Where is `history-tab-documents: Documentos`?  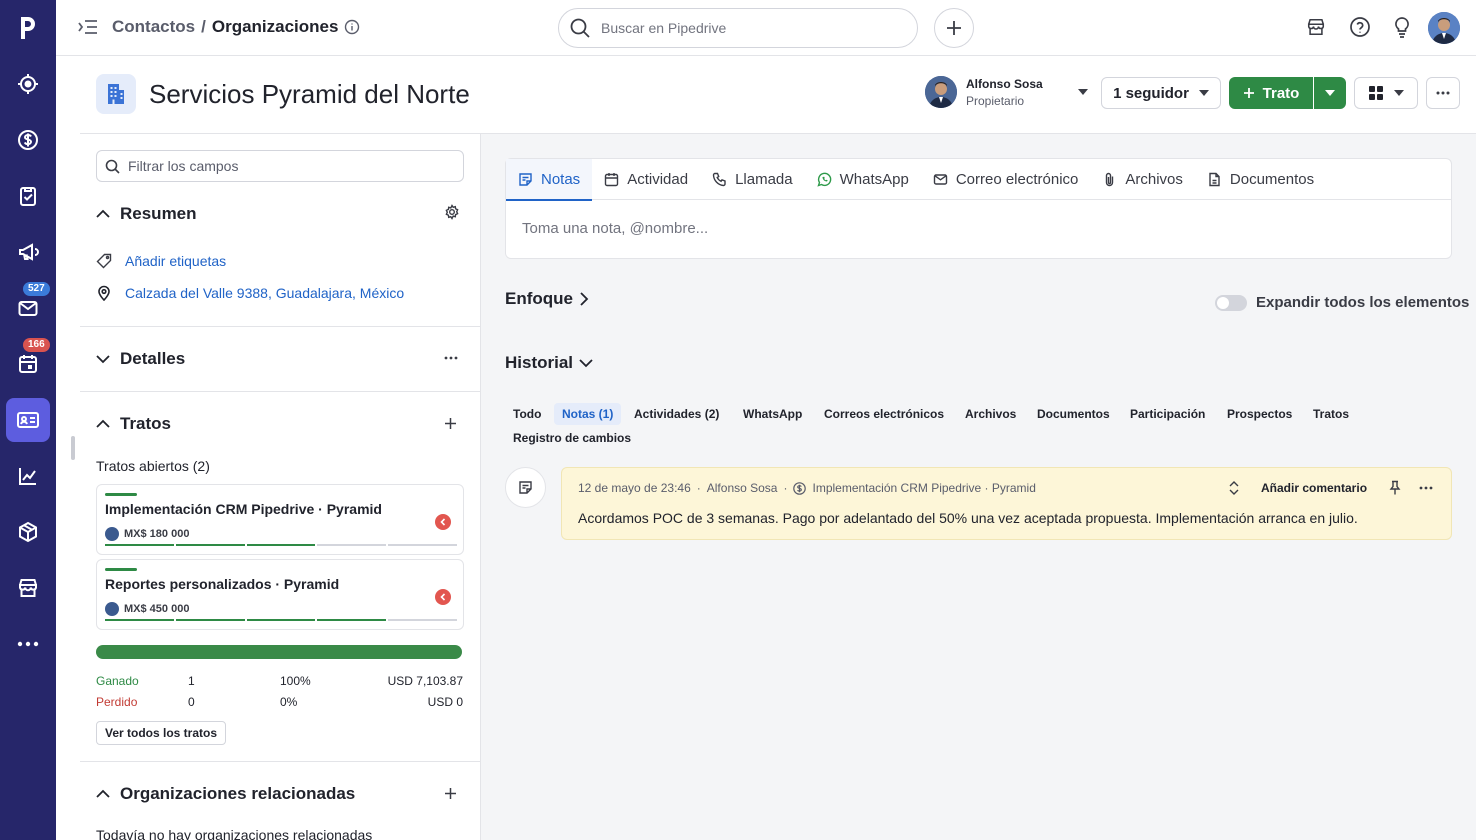
history-tab-documents: Documentos is located at coordinates (1073, 414).